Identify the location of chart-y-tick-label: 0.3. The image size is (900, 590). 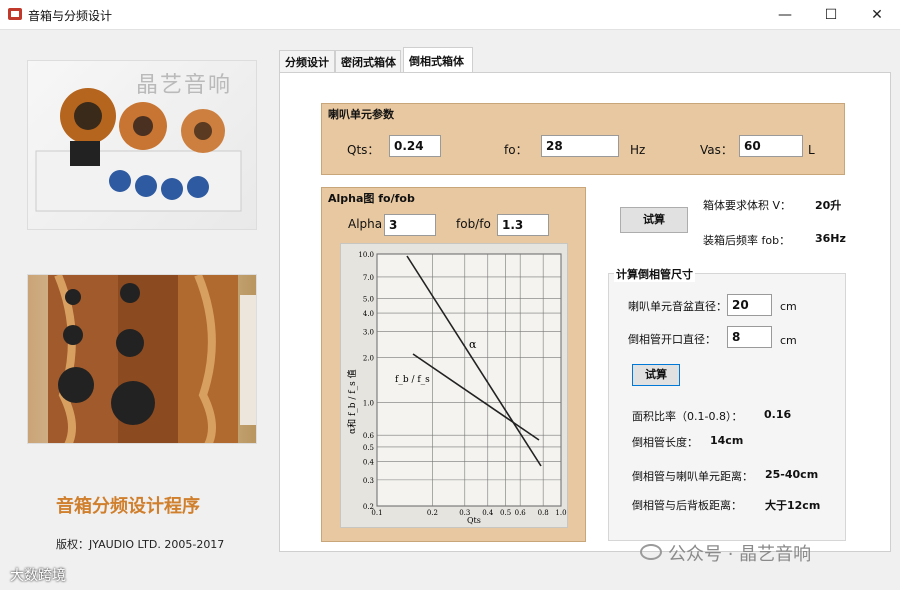
(368, 481).